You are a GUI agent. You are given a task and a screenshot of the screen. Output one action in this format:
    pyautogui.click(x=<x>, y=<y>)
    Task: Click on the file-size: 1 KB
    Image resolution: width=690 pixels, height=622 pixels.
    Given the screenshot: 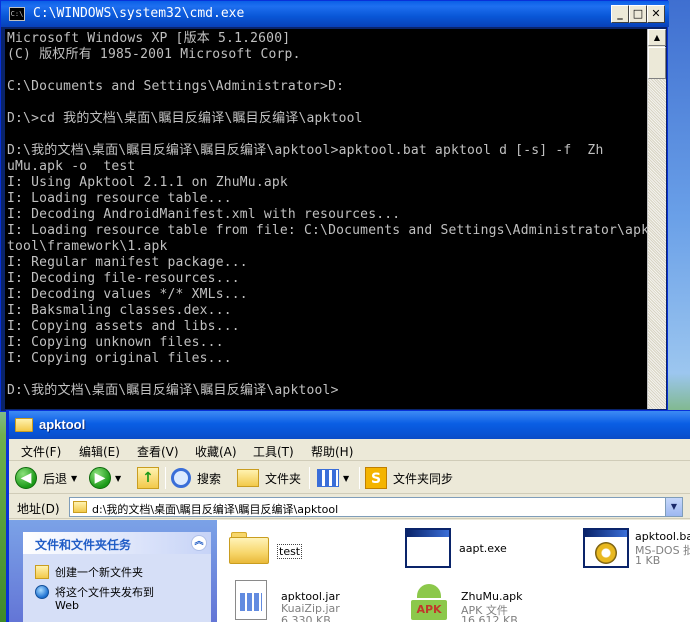 What is the action you would take?
    pyautogui.click(x=648, y=560)
    